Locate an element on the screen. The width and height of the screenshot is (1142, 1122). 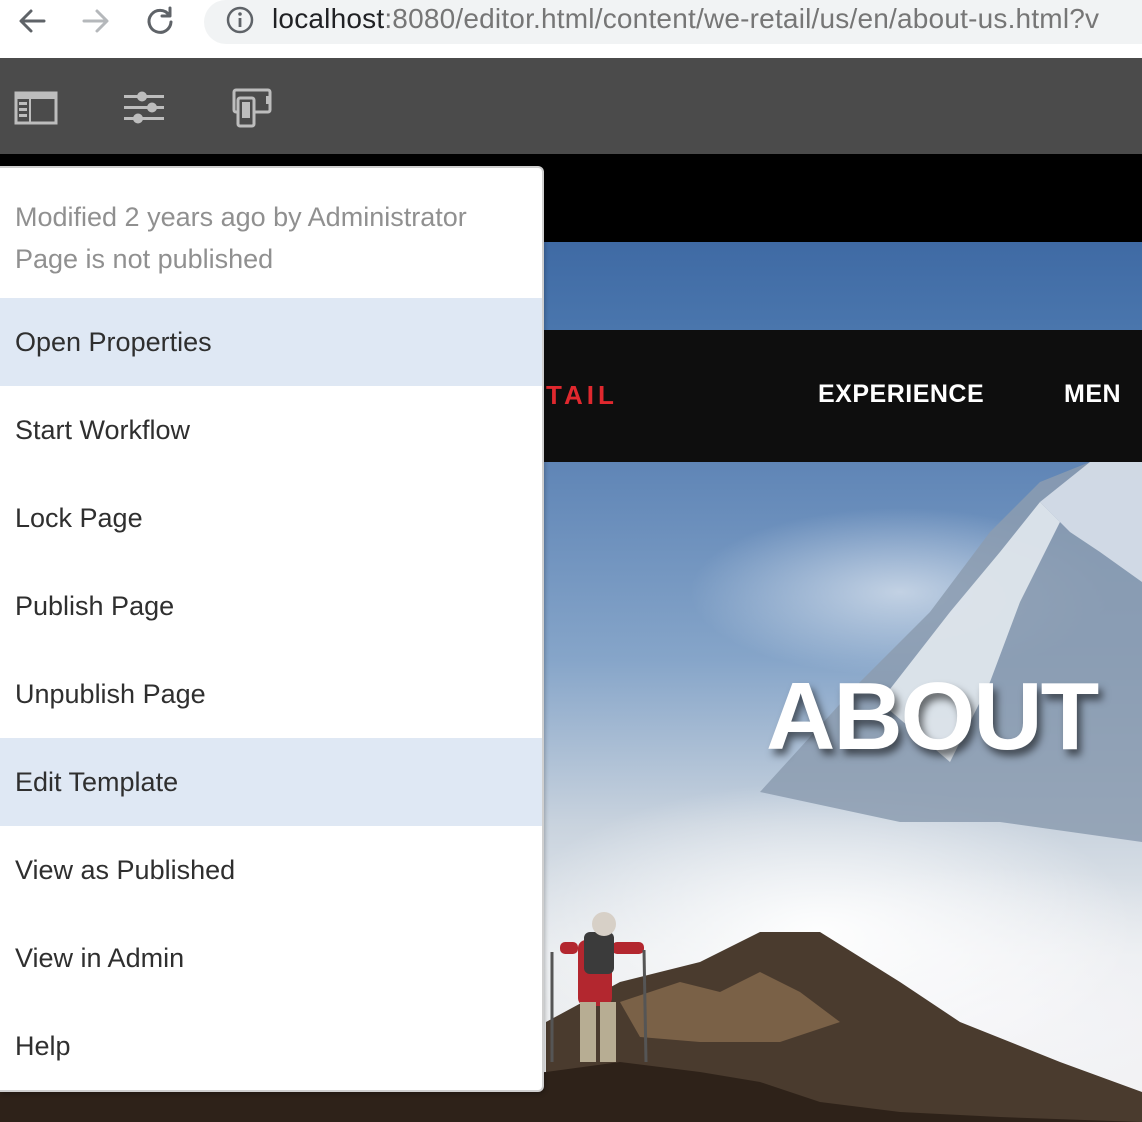
nav-link-experience: EXPERIENCE is located at coordinates (901, 394).